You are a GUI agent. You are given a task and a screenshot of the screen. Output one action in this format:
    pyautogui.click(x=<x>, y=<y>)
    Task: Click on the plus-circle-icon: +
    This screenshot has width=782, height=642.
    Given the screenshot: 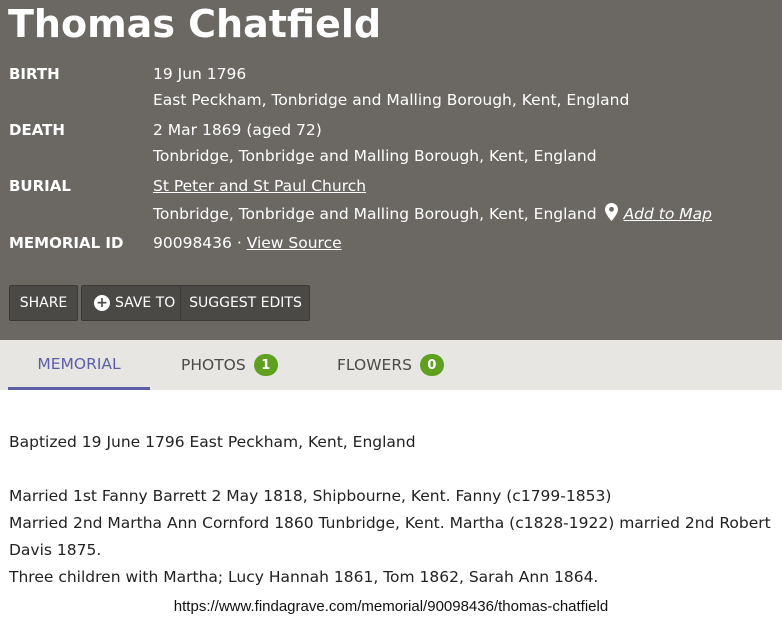 What is the action you would take?
    pyautogui.click(x=102, y=303)
    